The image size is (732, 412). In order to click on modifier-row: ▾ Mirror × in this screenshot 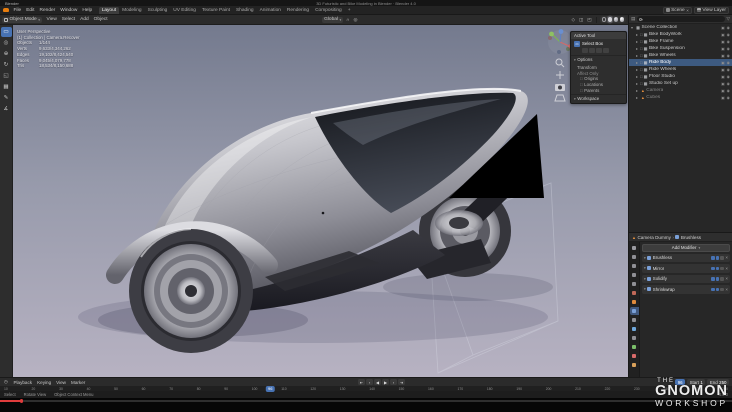, I will do `click(686, 268)`.